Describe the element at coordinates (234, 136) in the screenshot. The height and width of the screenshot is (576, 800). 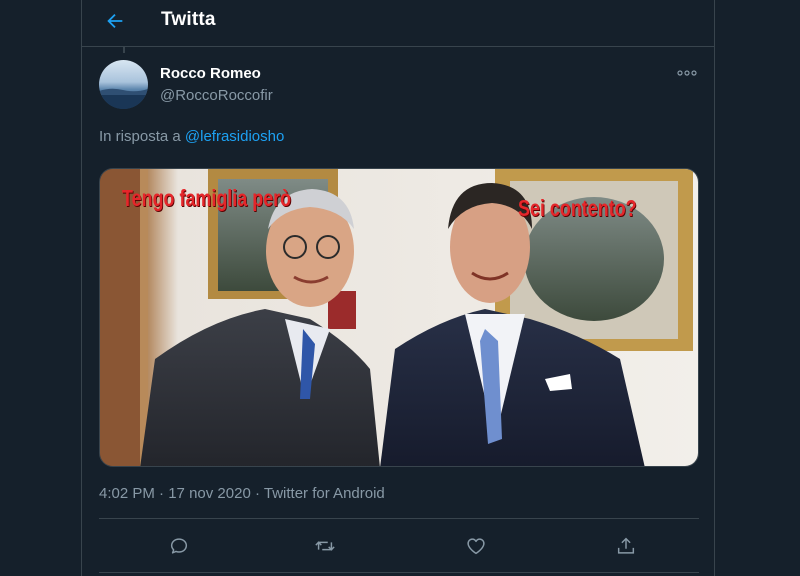
I see `reply-mention-link: @lefrasidiosho` at that location.